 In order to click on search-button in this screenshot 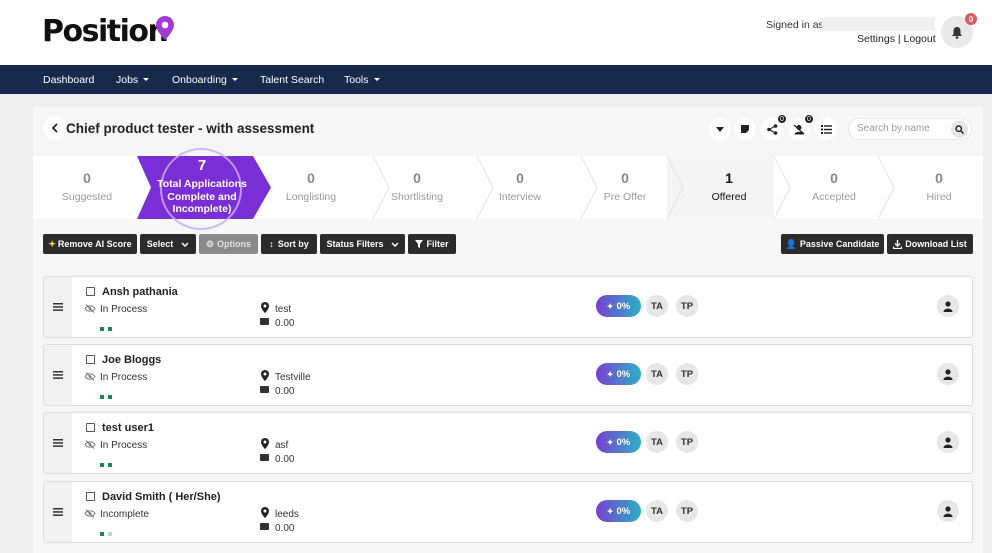, I will do `click(959, 129)`.